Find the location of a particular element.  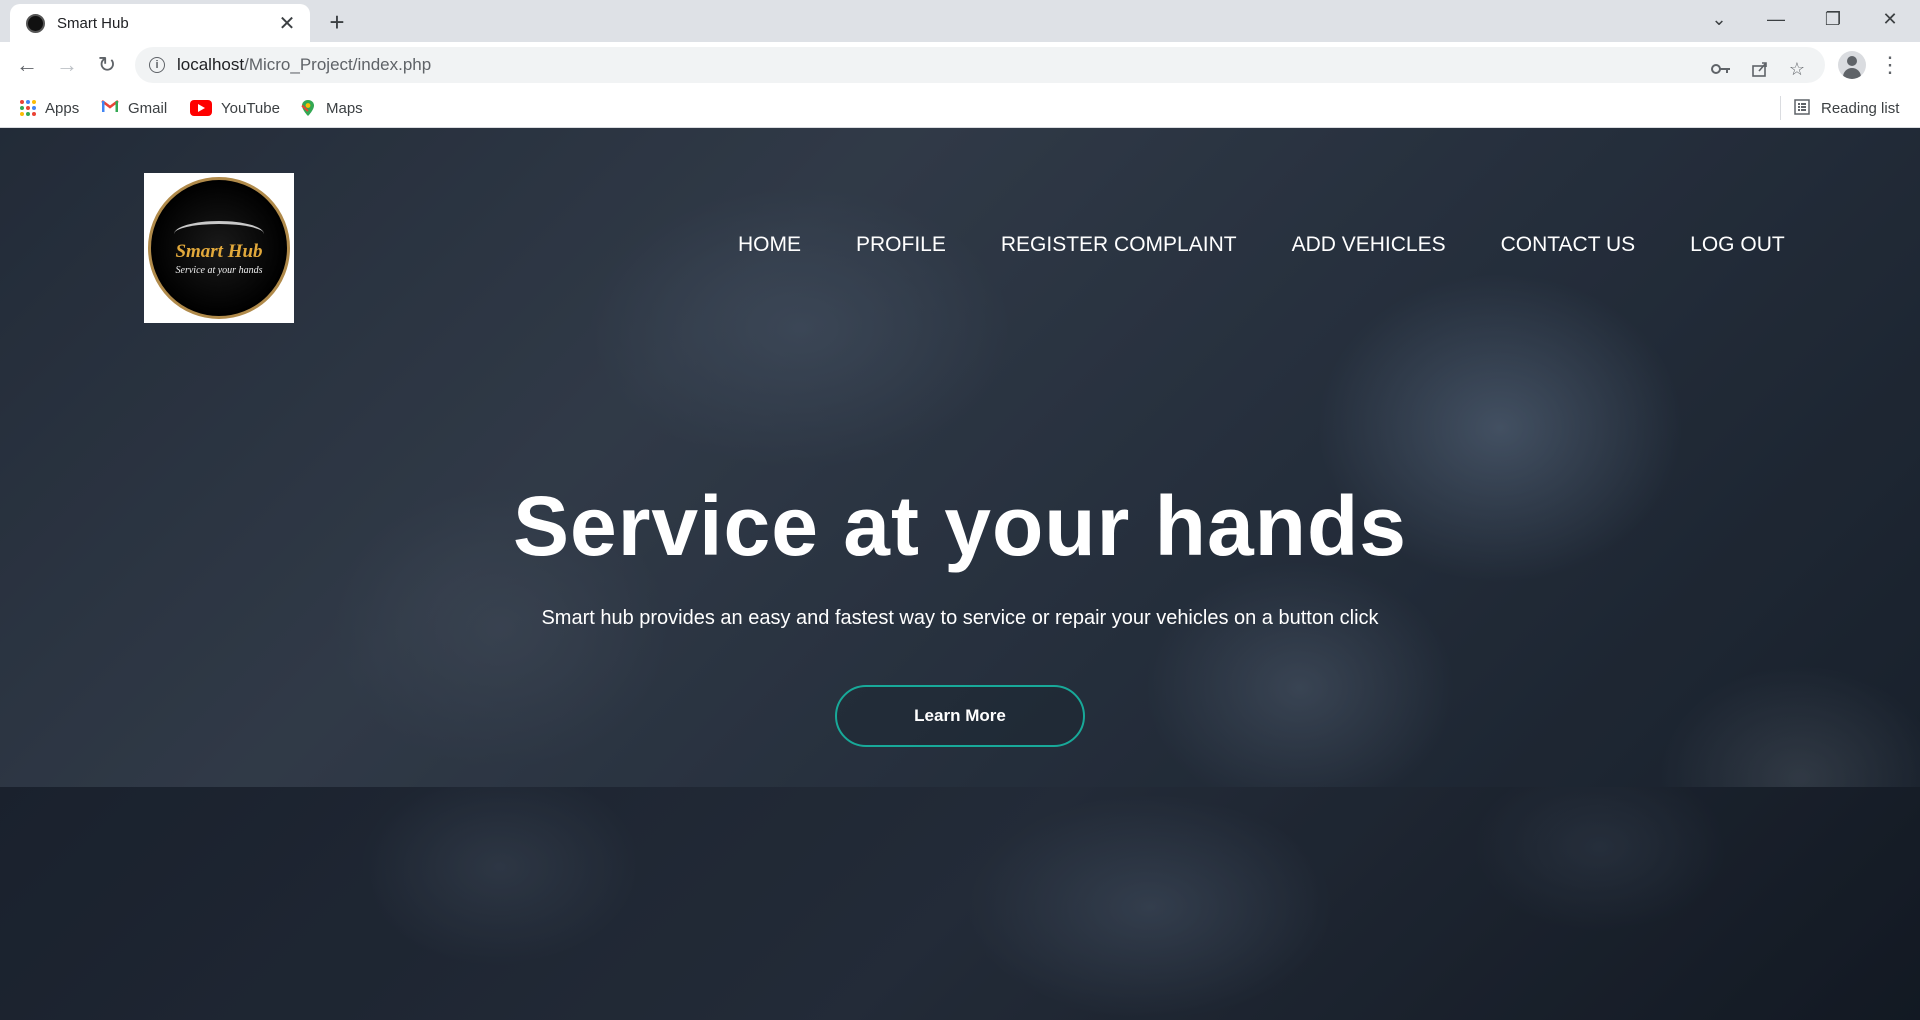

apps-icon is located at coordinates (28, 108).